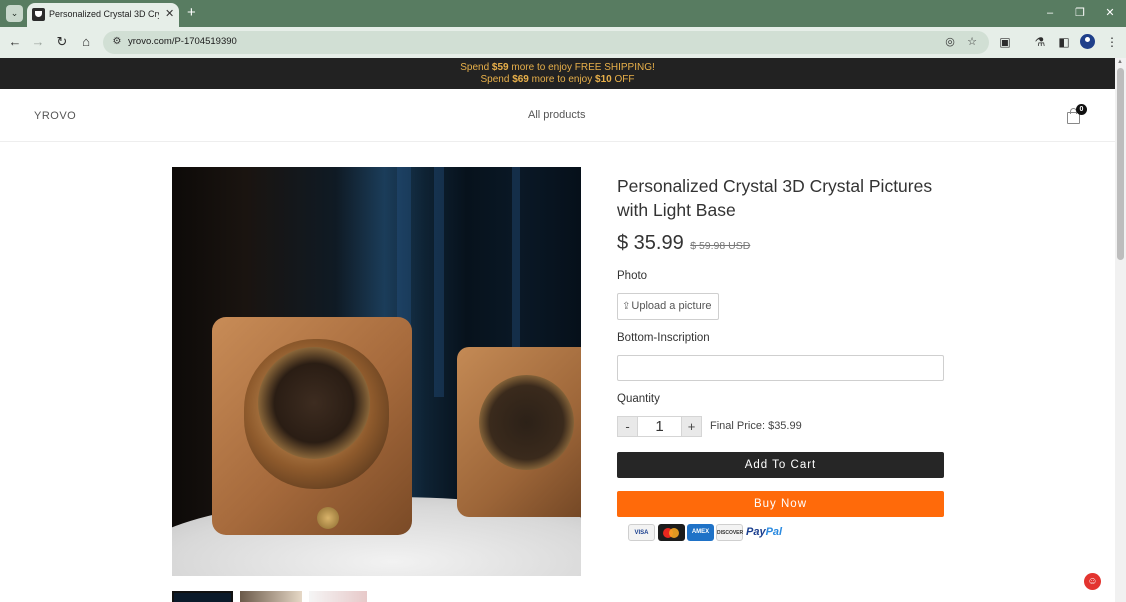 Image resolution: width=1126 pixels, height=602 pixels. What do you see at coordinates (1112, 42) in the screenshot?
I see `kebab-menu-icon: ⋮` at bounding box center [1112, 42].